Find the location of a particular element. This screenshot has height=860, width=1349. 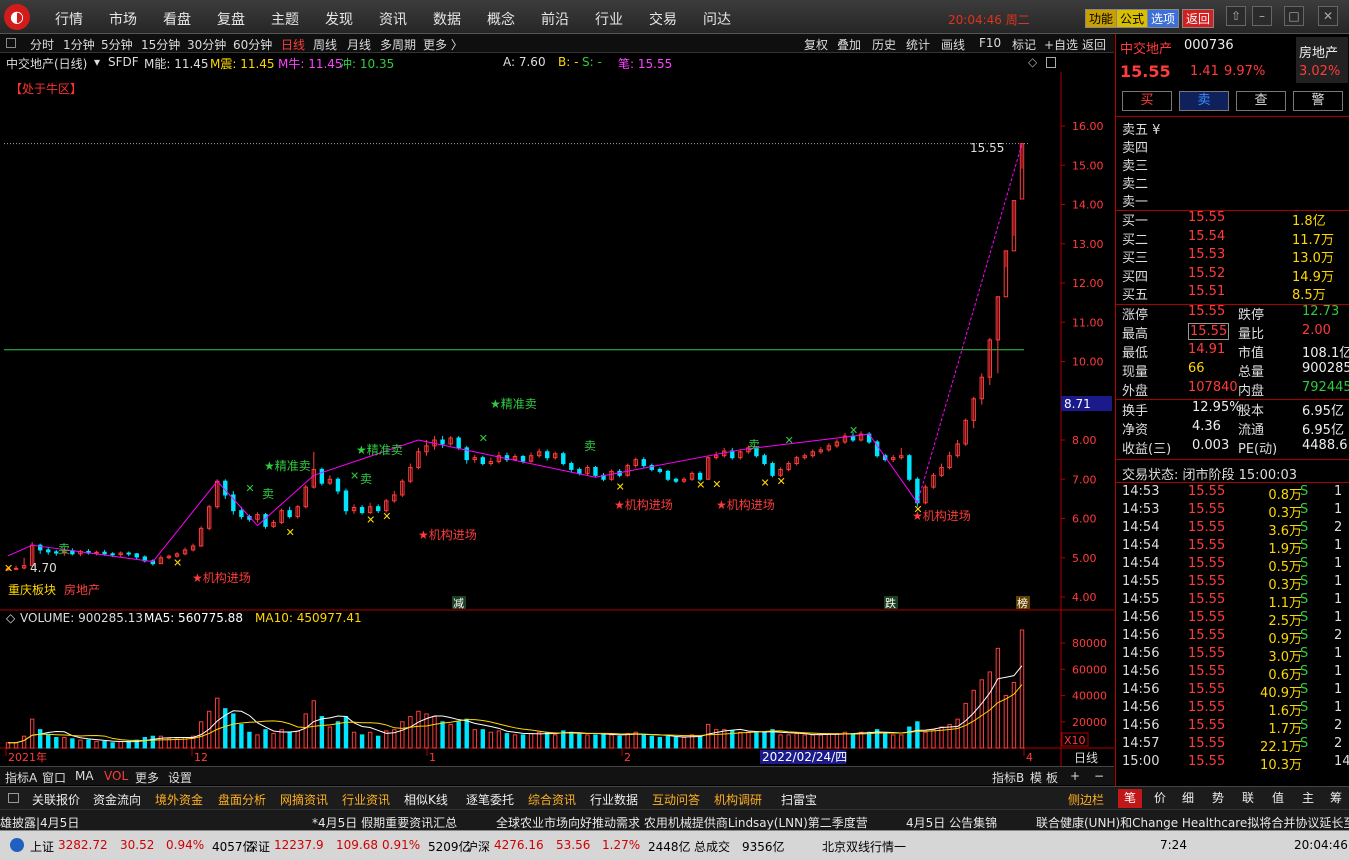

tool-6: 标记 is located at coordinates (1024, 44).